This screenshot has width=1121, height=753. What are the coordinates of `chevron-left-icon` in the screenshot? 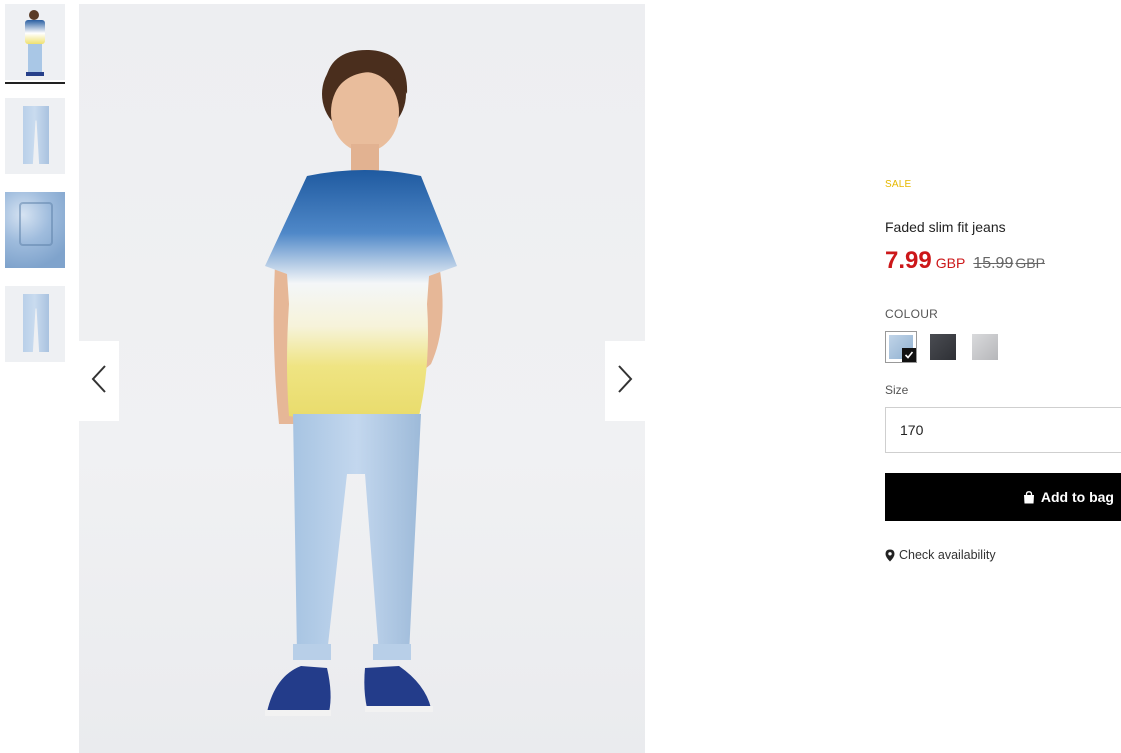 It's located at (99, 381).